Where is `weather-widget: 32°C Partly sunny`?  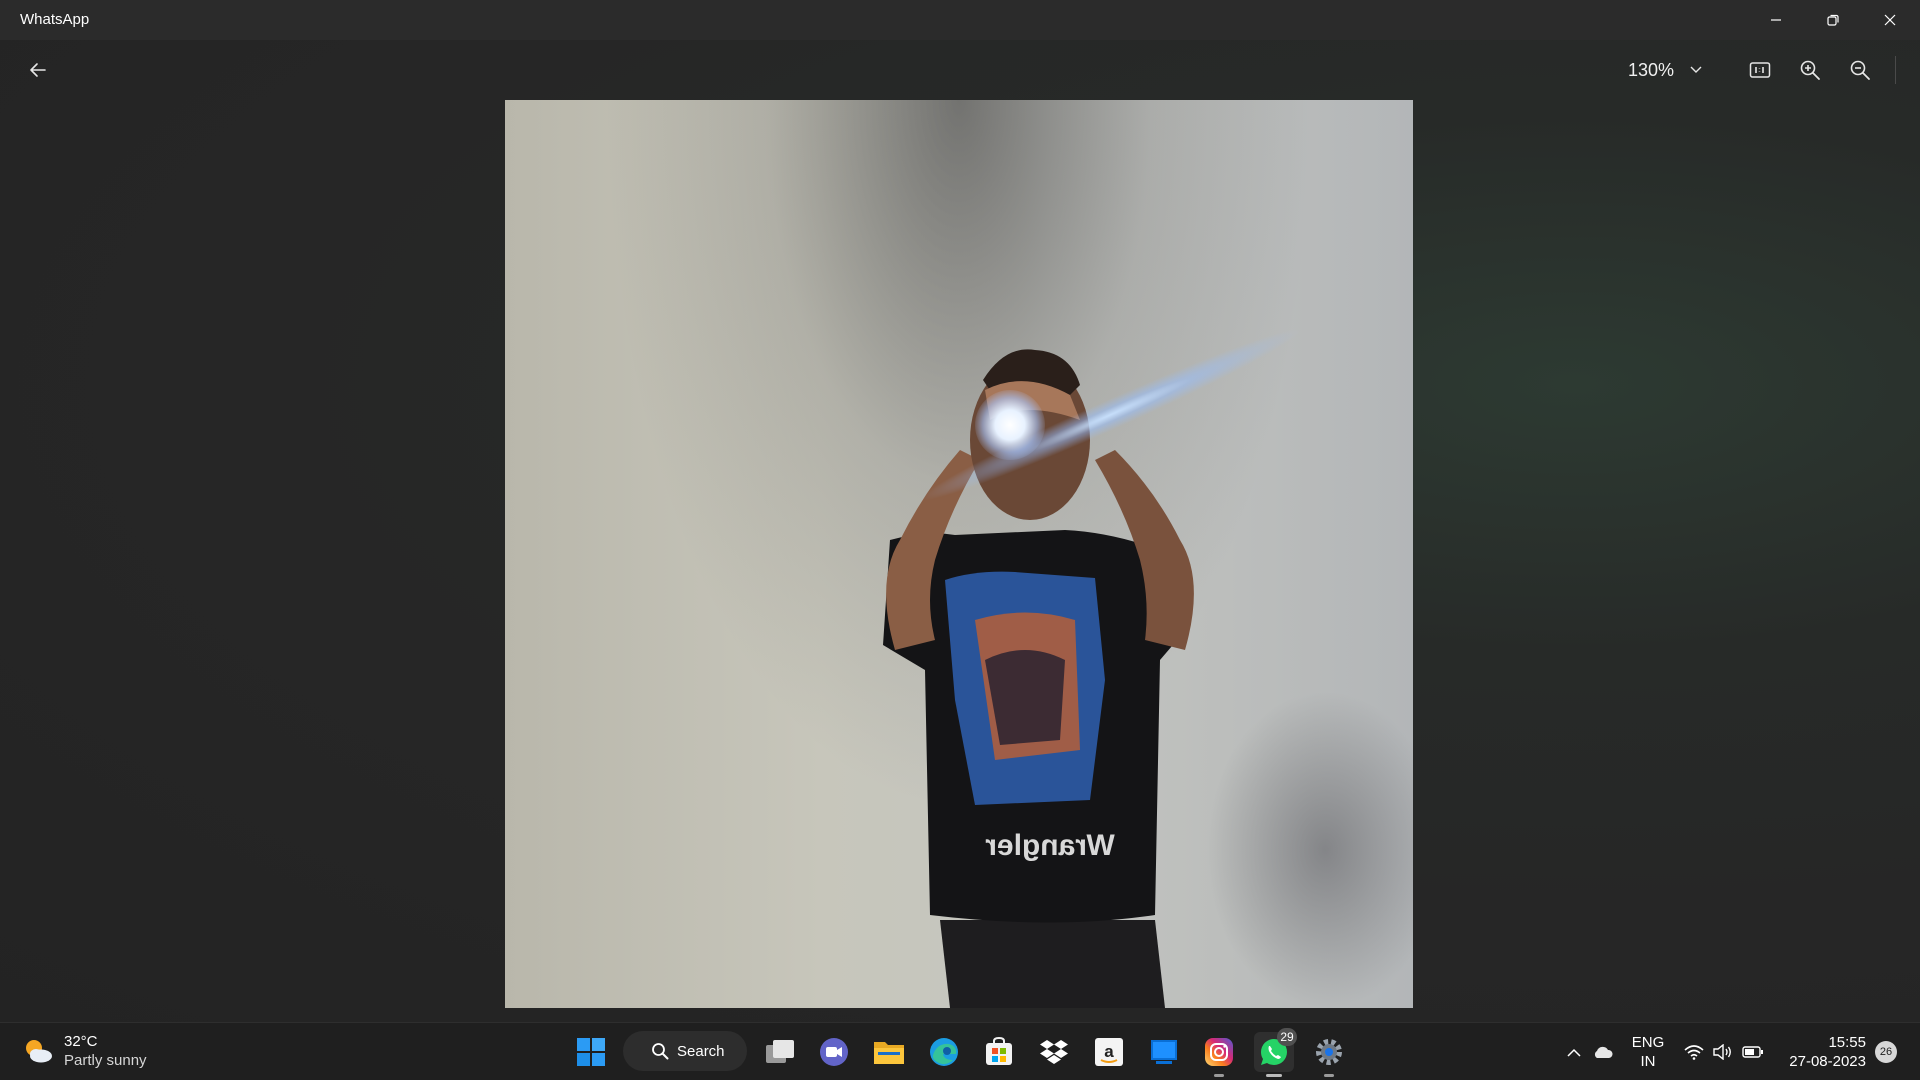 weather-widget: 32°C Partly sunny is located at coordinates (84, 1051).